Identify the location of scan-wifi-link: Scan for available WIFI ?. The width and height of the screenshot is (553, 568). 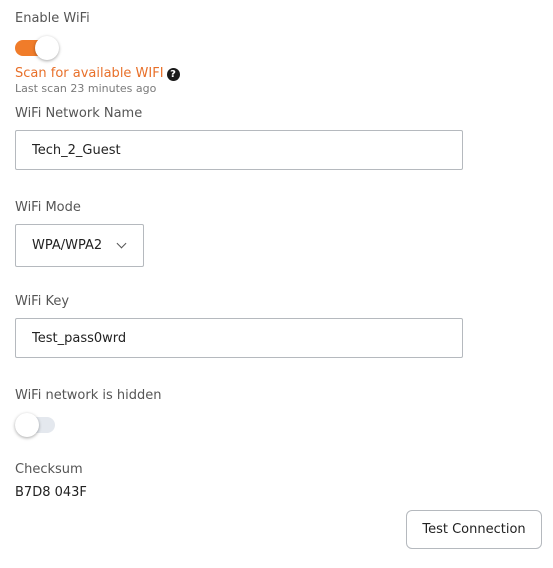
(97, 74).